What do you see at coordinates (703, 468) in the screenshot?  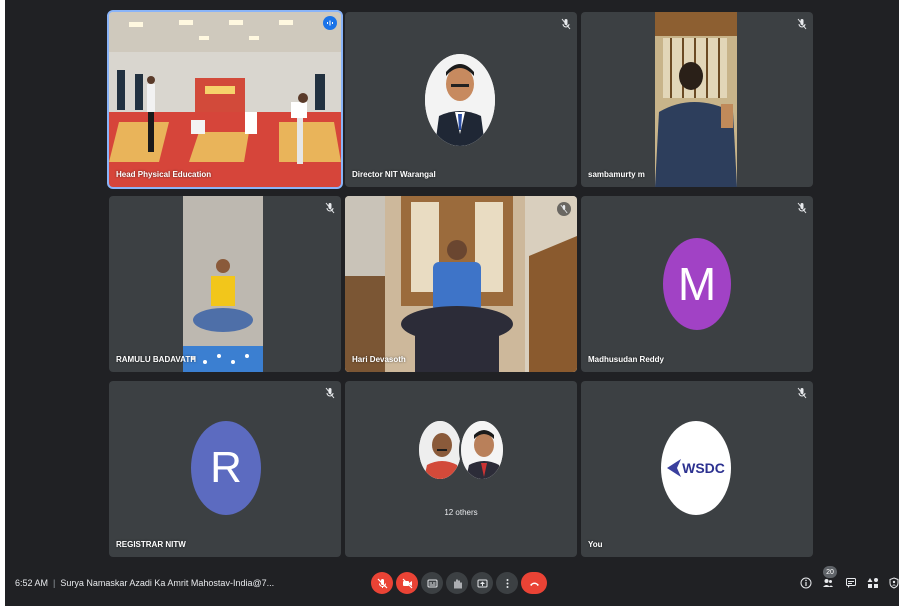 I see `wsdc-logo-text: WSDC` at bounding box center [703, 468].